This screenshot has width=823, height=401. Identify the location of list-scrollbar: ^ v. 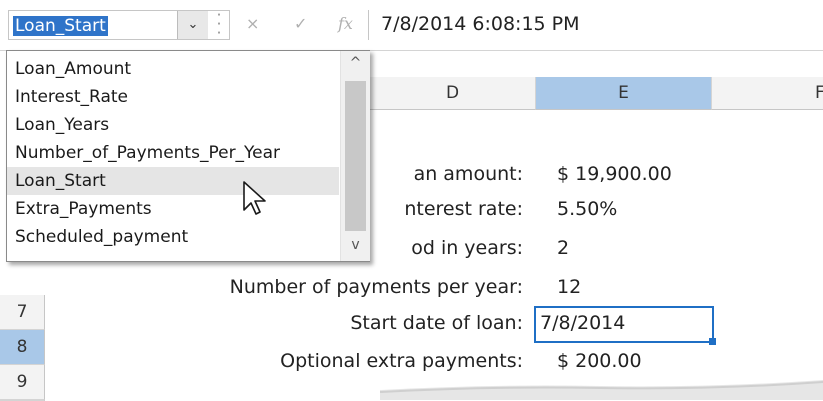
(355, 156).